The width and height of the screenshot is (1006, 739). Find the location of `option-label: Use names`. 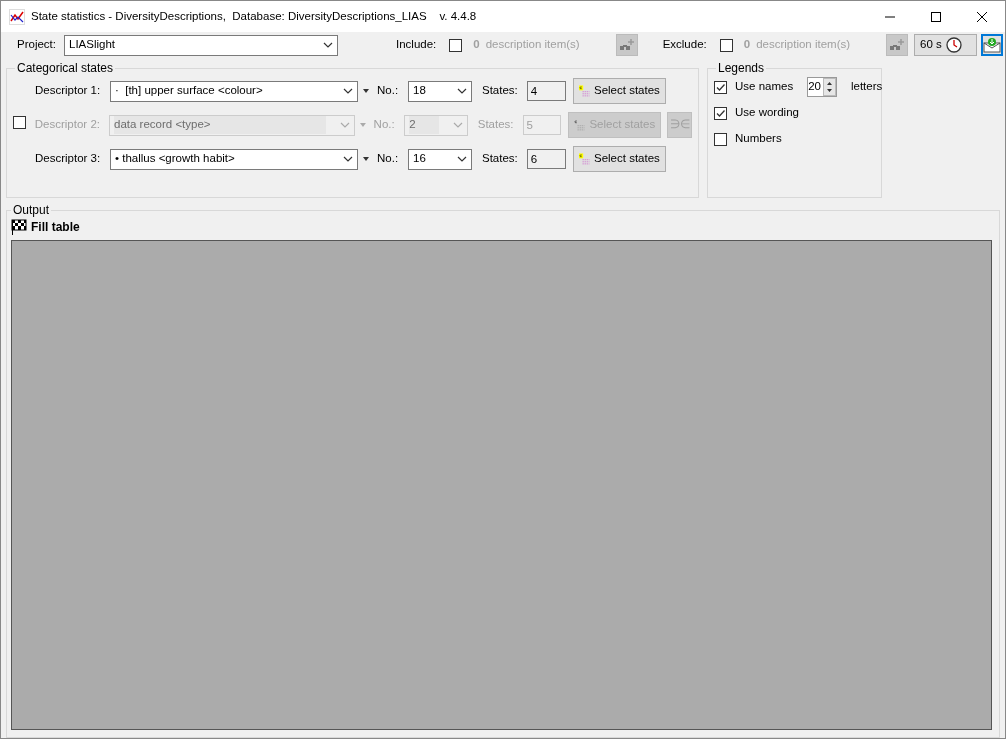

option-label: Use names is located at coordinates (764, 87).